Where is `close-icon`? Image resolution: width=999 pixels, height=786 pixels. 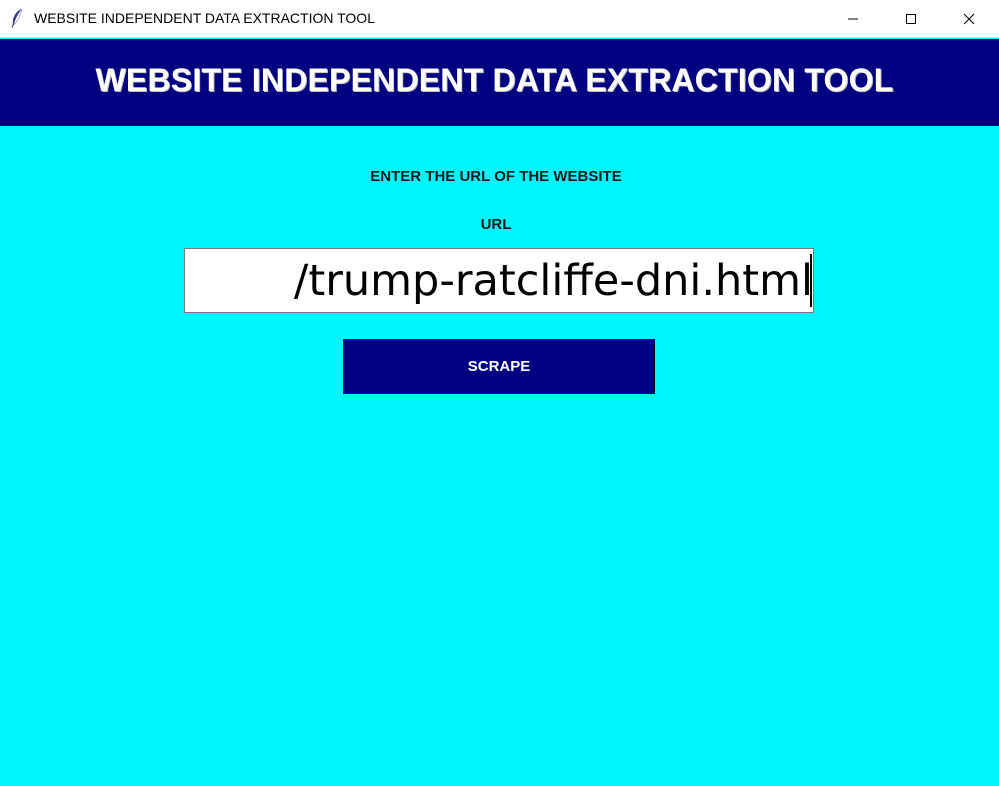
close-icon is located at coordinates (969, 18).